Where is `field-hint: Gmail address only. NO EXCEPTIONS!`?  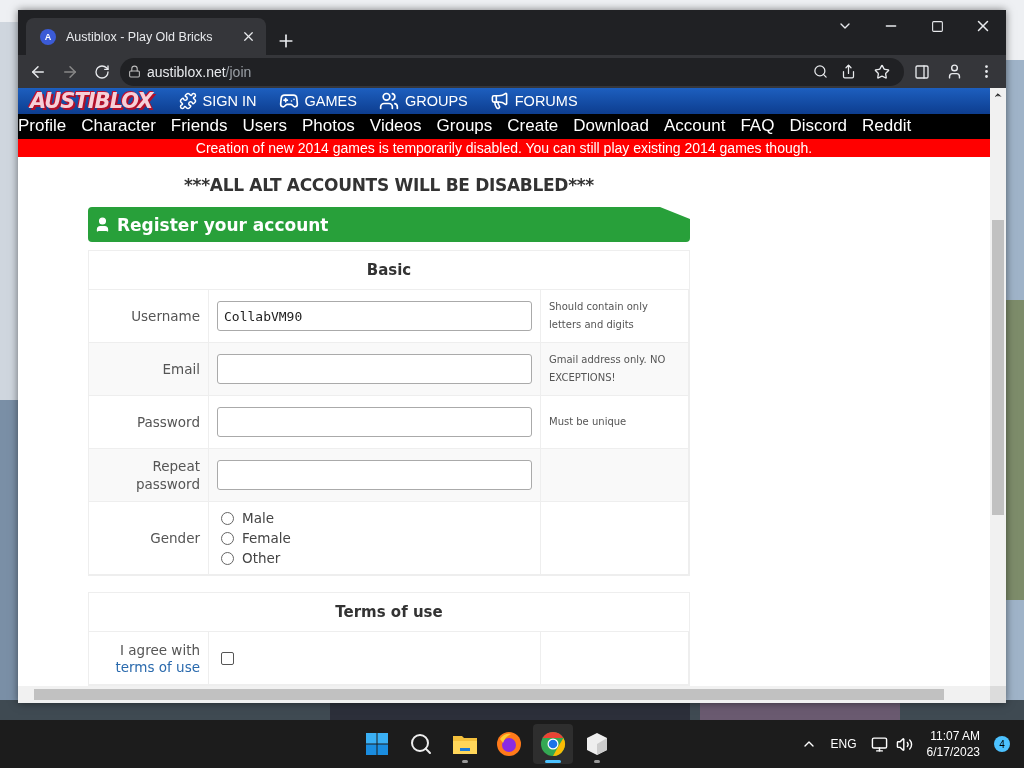 field-hint: Gmail address only. NO EXCEPTIONS! is located at coordinates (608, 369).